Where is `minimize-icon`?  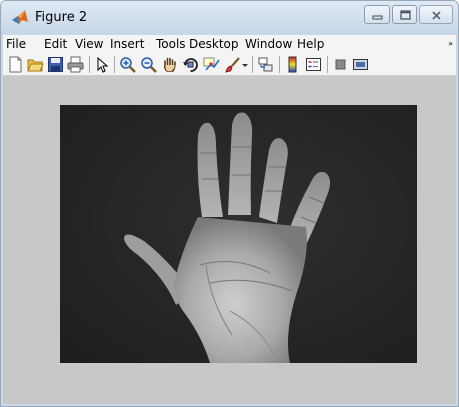
minimize-icon is located at coordinates (377, 17).